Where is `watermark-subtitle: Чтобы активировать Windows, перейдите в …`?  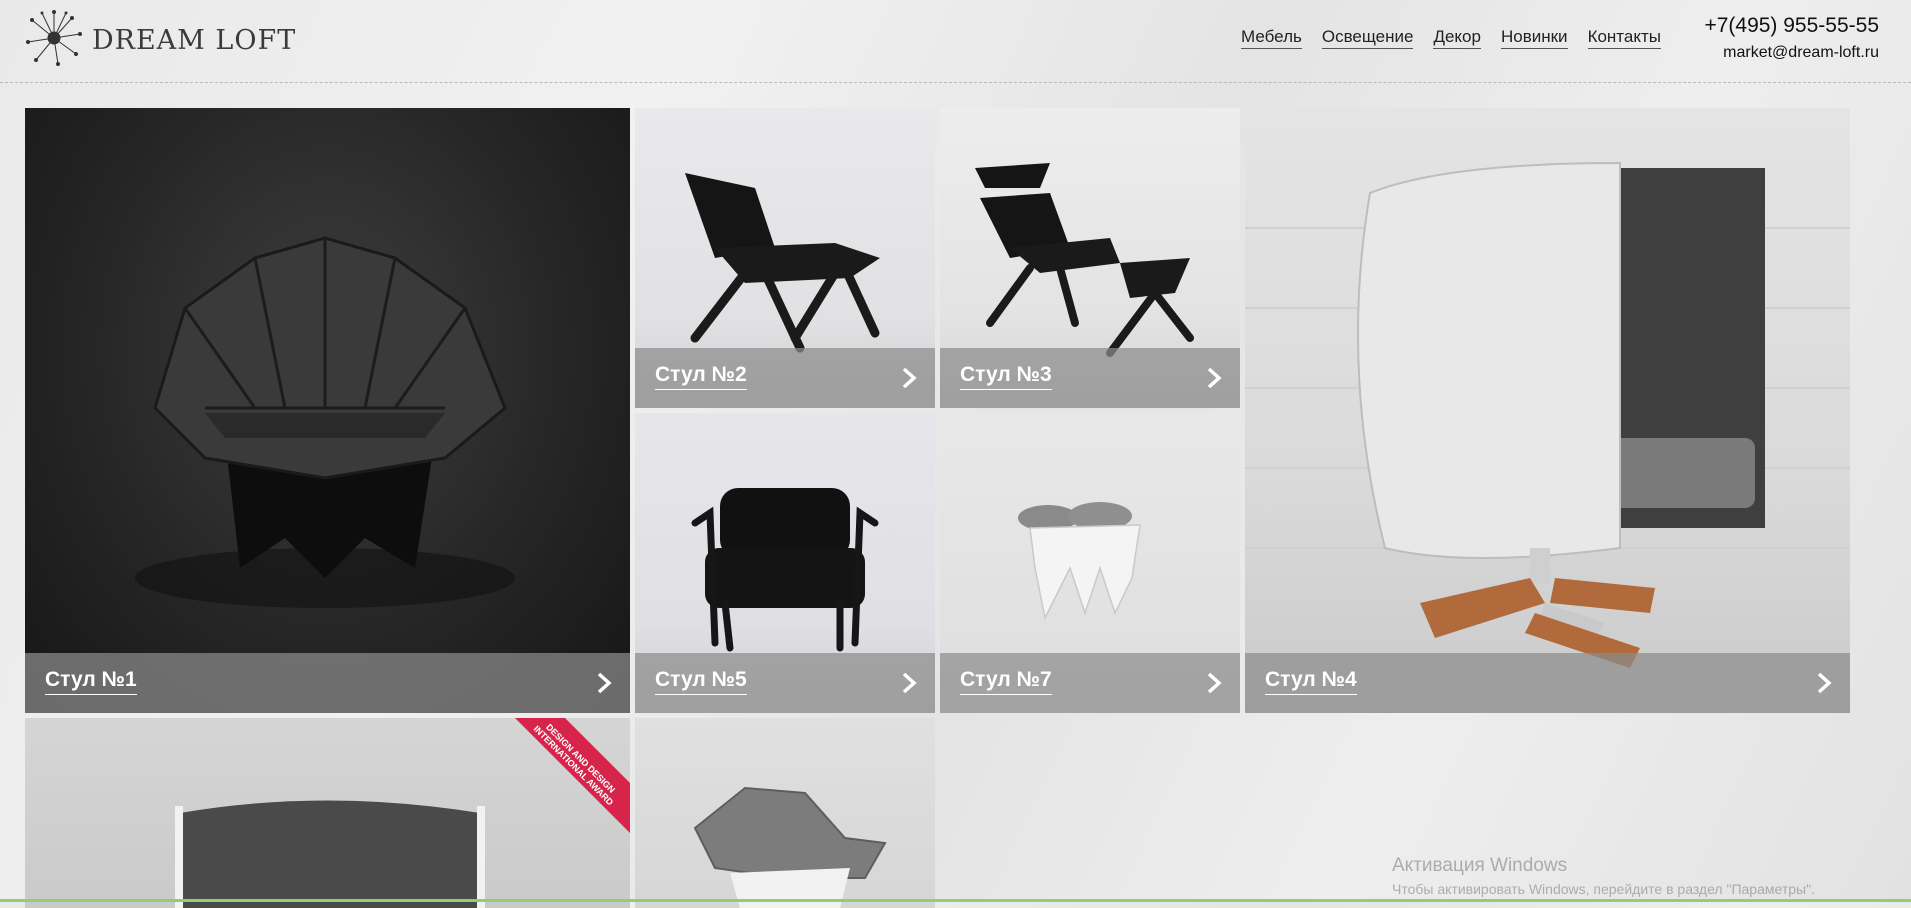 watermark-subtitle: Чтобы активировать Windows, перейдите в … is located at coordinates (1603, 889).